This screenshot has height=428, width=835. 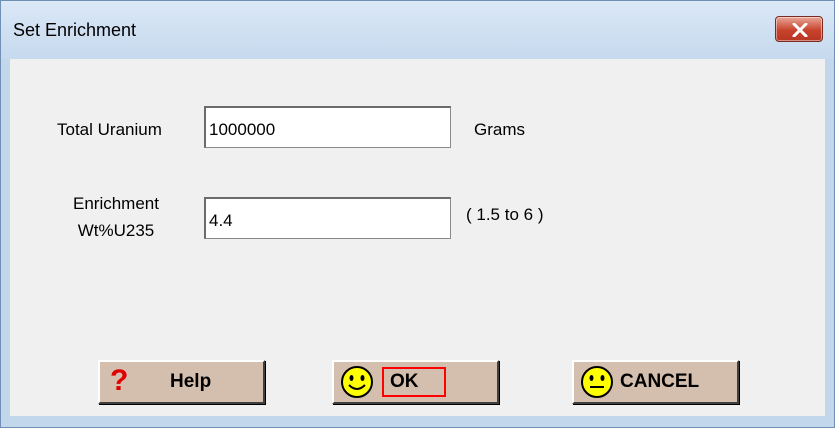 What do you see at coordinates (327, 127) in the screenshot?
I see `total-uranium-input` at bounding box center [327, 127].